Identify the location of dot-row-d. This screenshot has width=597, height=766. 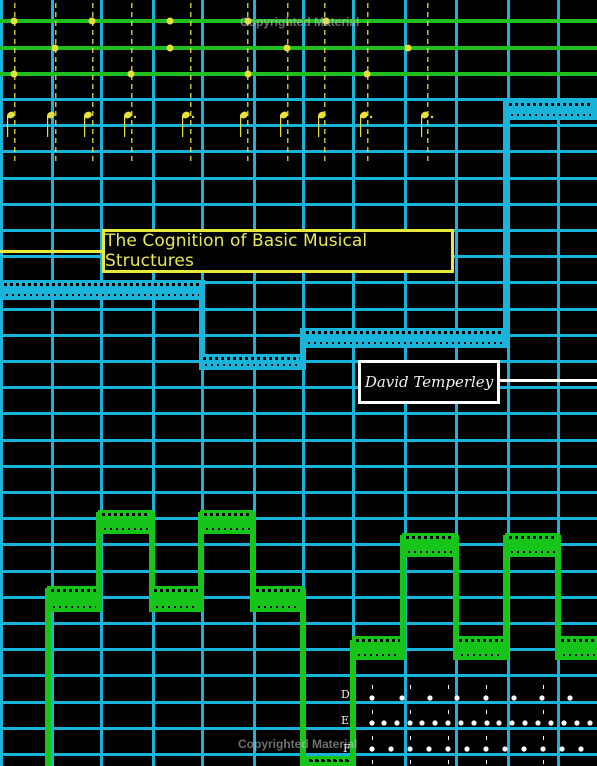
(372, 698).